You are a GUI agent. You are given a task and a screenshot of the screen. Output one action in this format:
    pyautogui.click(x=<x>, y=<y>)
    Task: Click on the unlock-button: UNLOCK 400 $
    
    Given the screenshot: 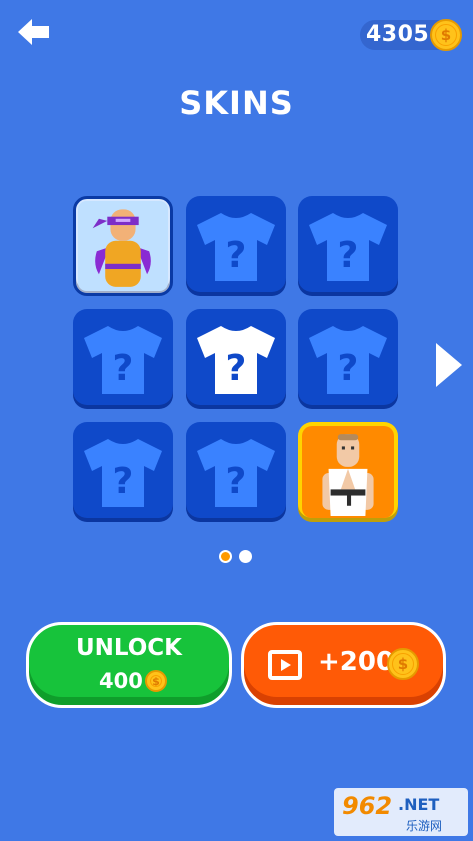 What is the action you would take?
    pyautogui.click(x=129, y=665)
    